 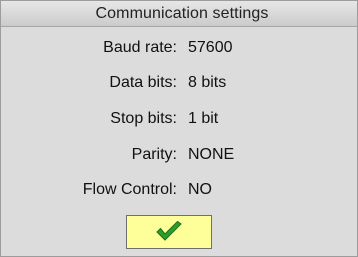 What do you see at coordinates (182, 13) in the screenshot?
I see `dialog-title: Communication settings` at bounding box center [182, 13].